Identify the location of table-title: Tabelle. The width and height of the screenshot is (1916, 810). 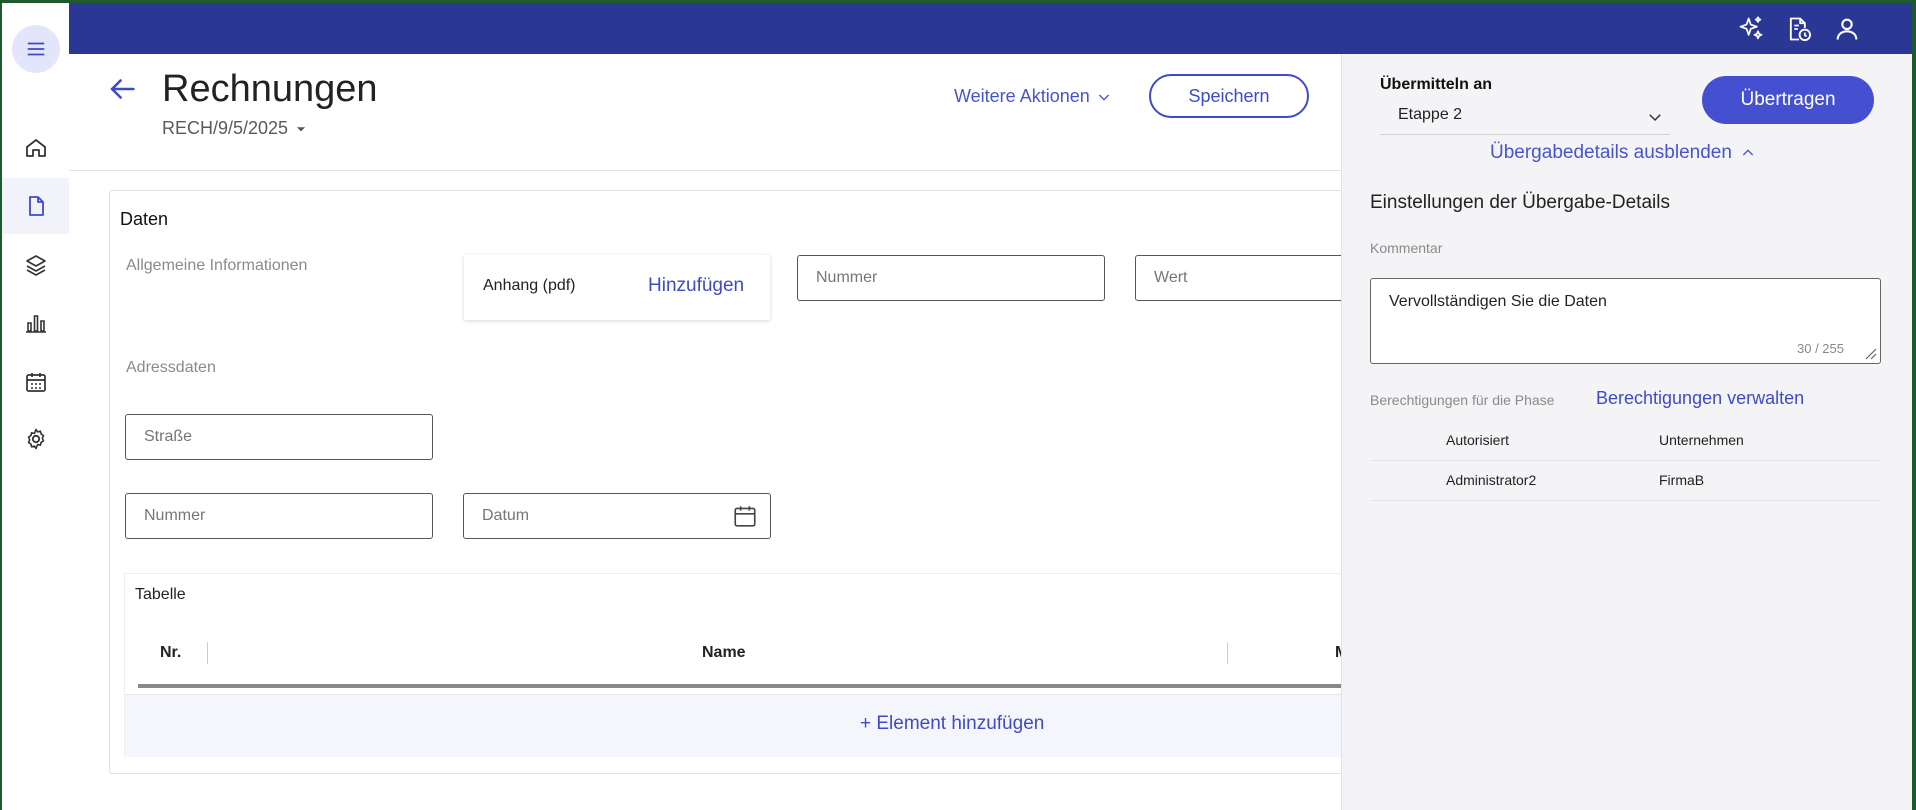
(160, 594).